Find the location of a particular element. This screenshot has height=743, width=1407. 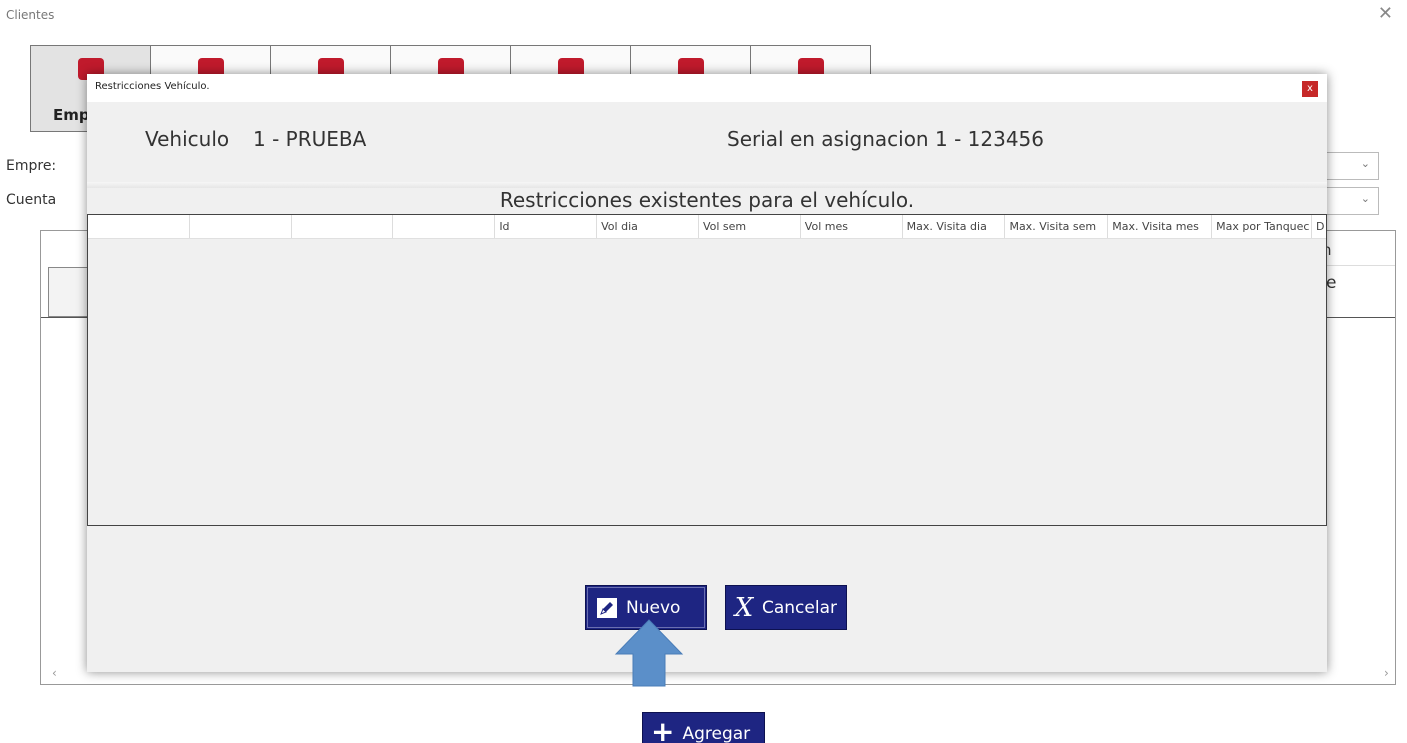

dialog-close-button: x is located at coordinates (1310, 89).